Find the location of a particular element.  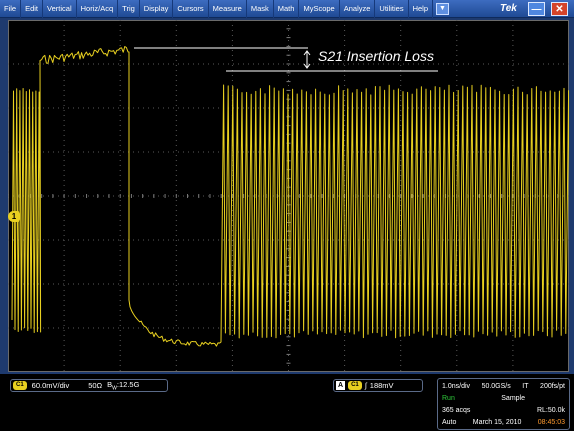

menu-edit: Edit is located at coordinates (32, 9).